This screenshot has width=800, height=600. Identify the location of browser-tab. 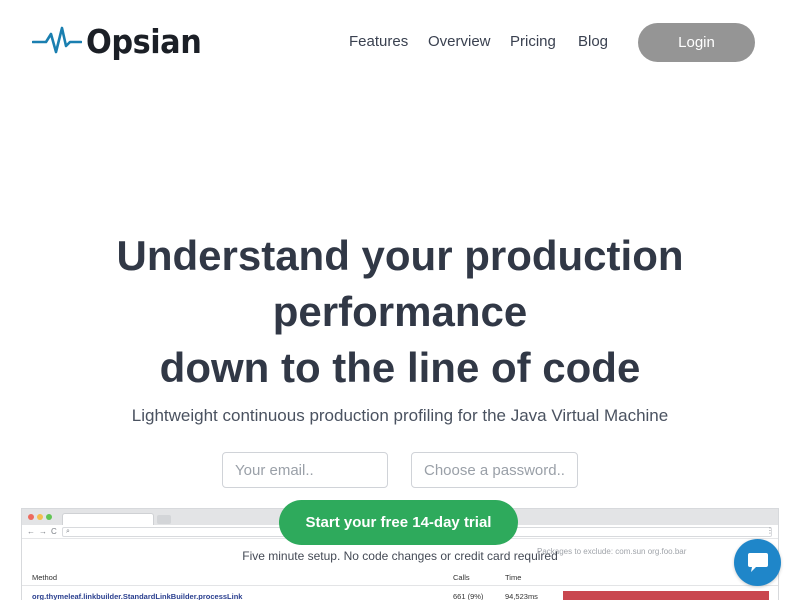
(108, 519).